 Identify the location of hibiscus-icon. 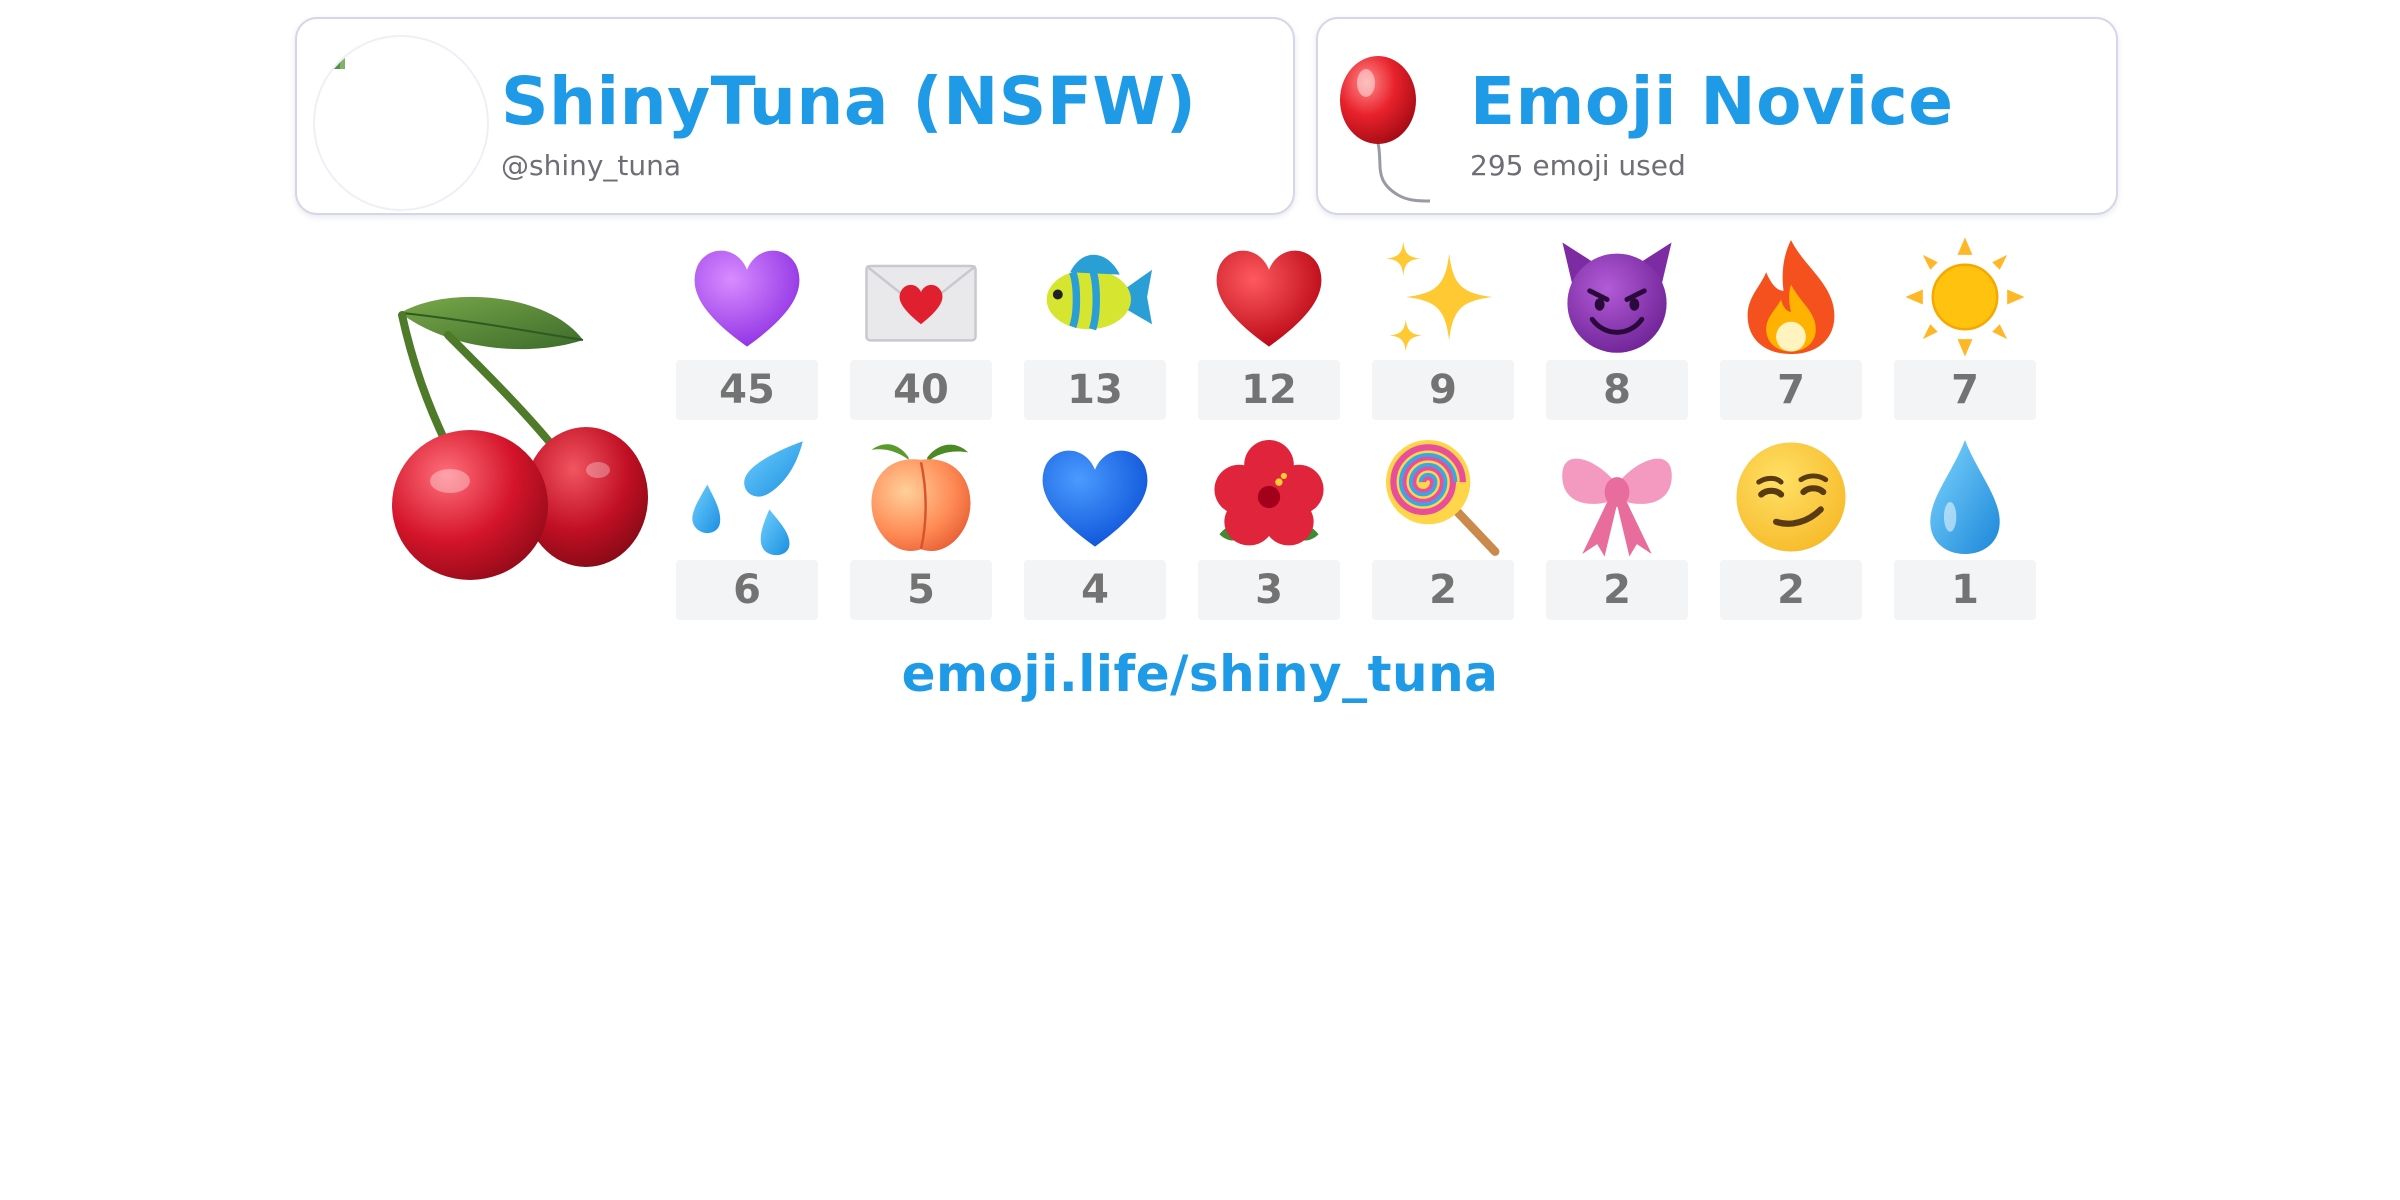
(1269, 492).